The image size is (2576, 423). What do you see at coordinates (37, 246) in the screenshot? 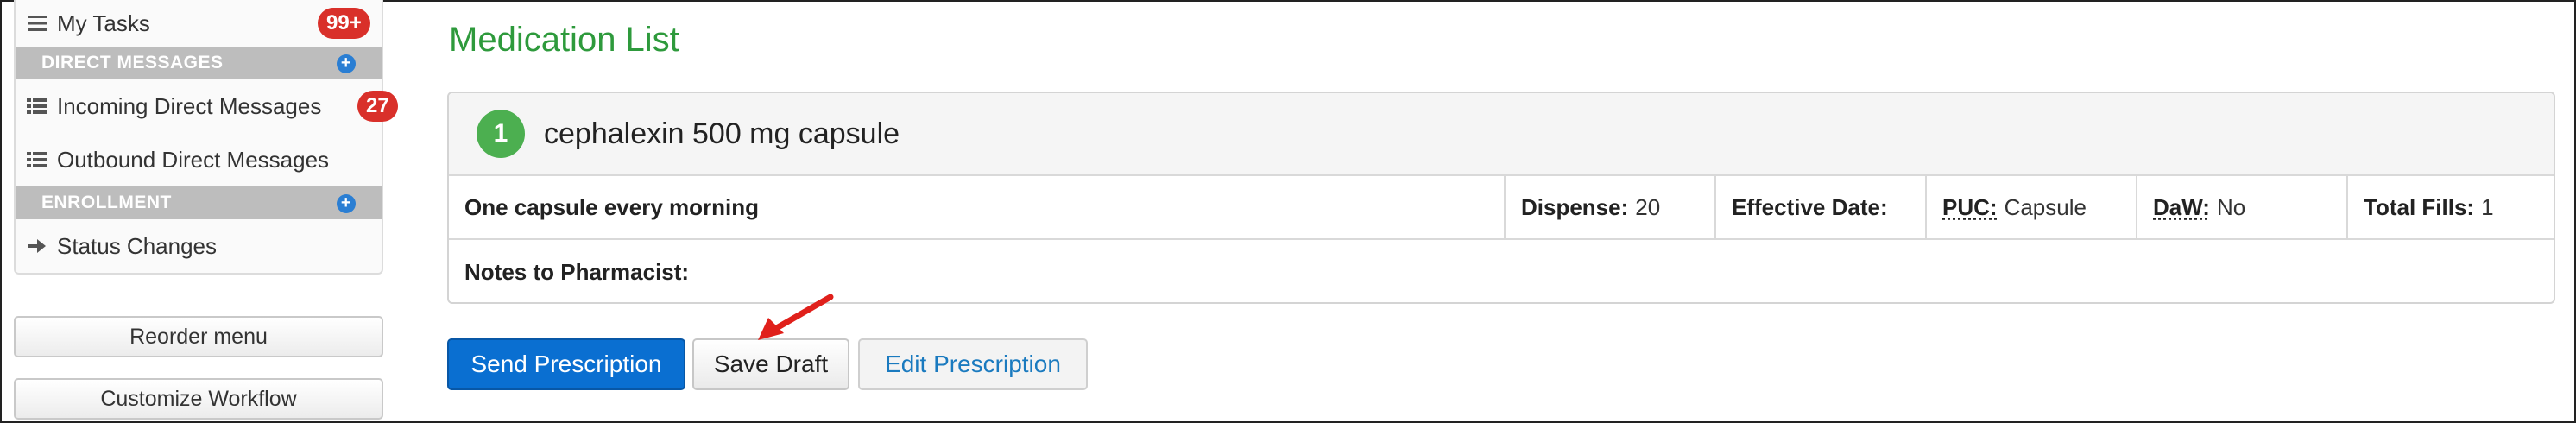
I see `arrow-right-icon` at bounding box center [37, 246].